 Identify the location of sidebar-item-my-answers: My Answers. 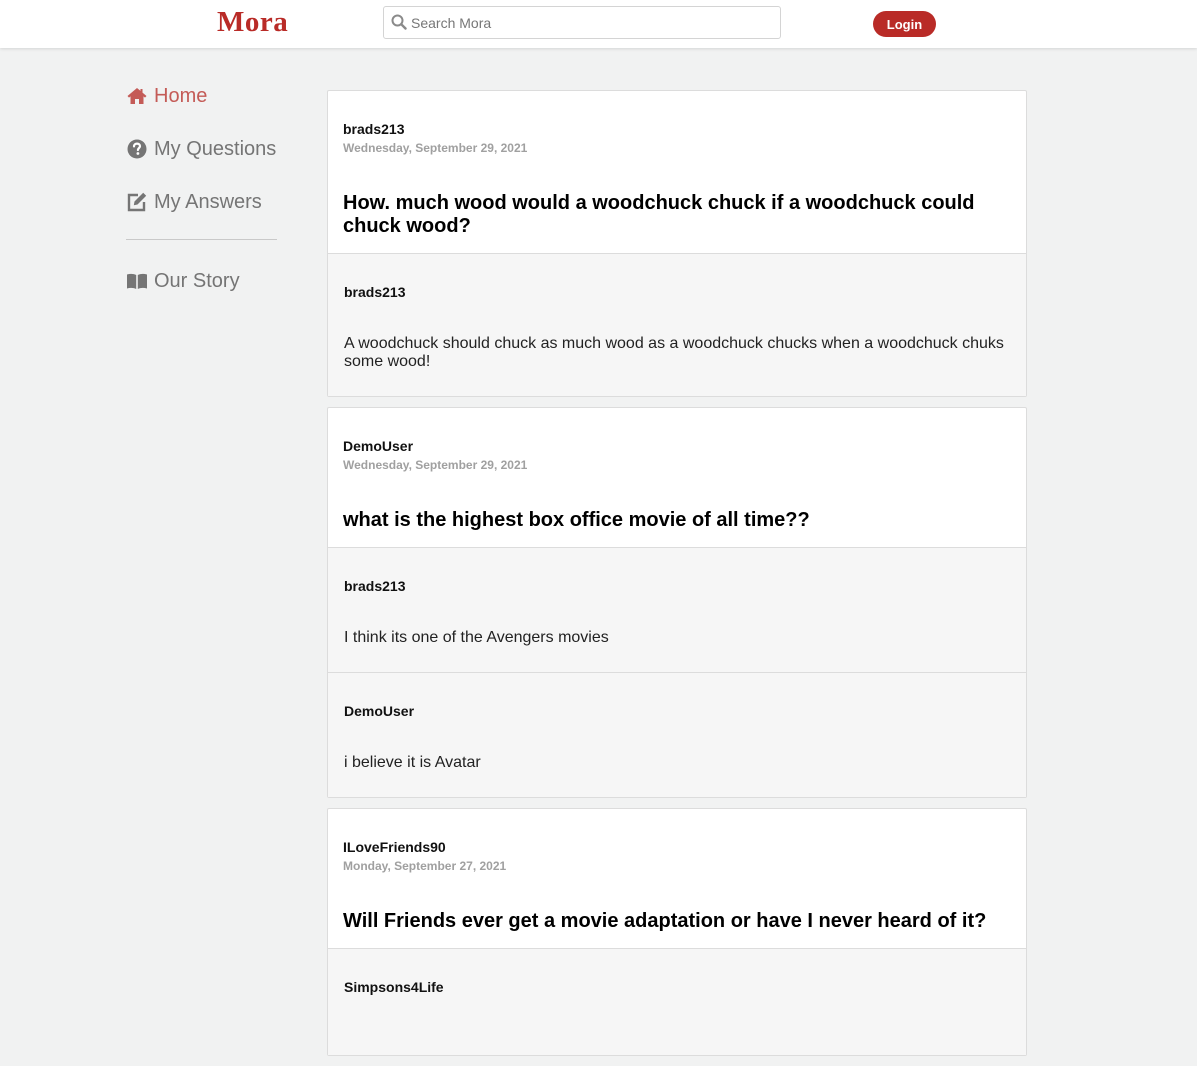
(206, 202).